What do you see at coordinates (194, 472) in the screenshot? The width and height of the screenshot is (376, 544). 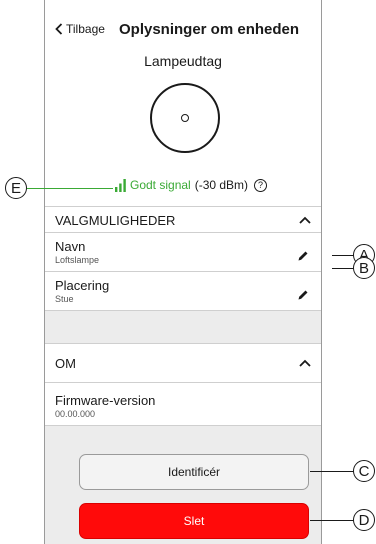 I see `identify-button: Identificér` at bounding box center [194, 472].